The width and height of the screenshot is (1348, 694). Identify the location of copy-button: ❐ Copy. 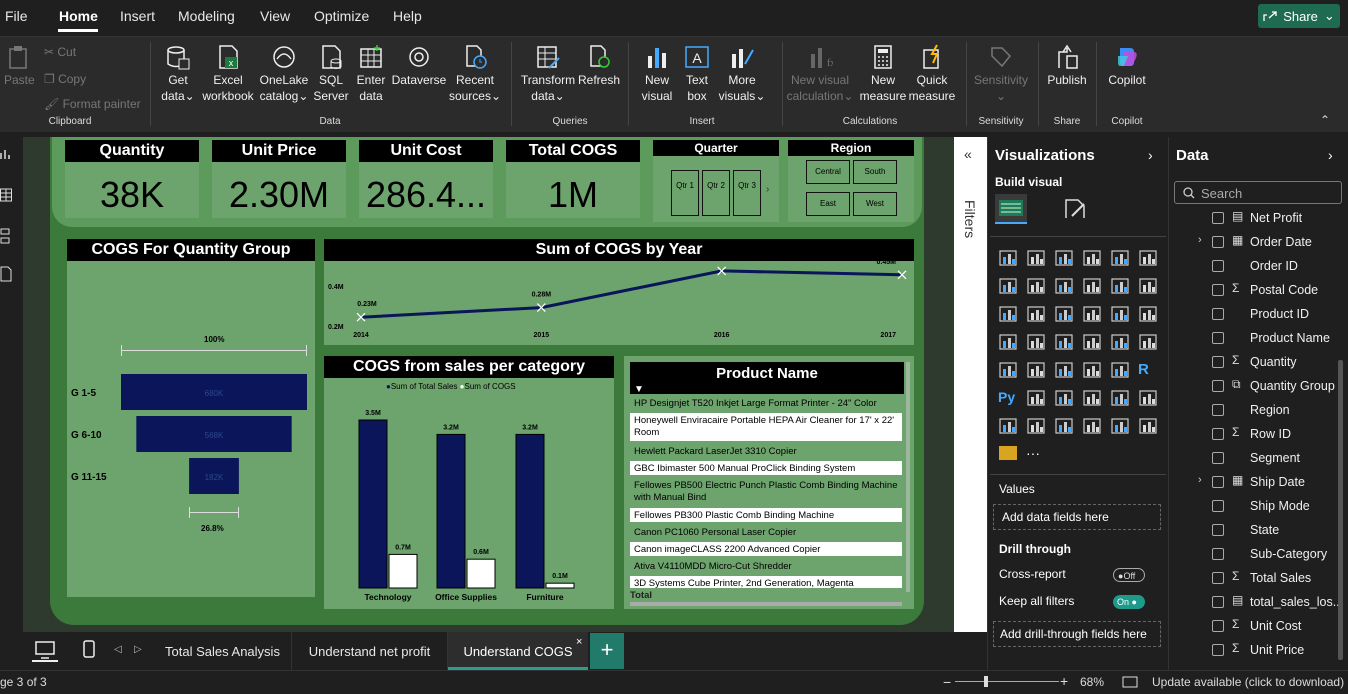
(65, 79).